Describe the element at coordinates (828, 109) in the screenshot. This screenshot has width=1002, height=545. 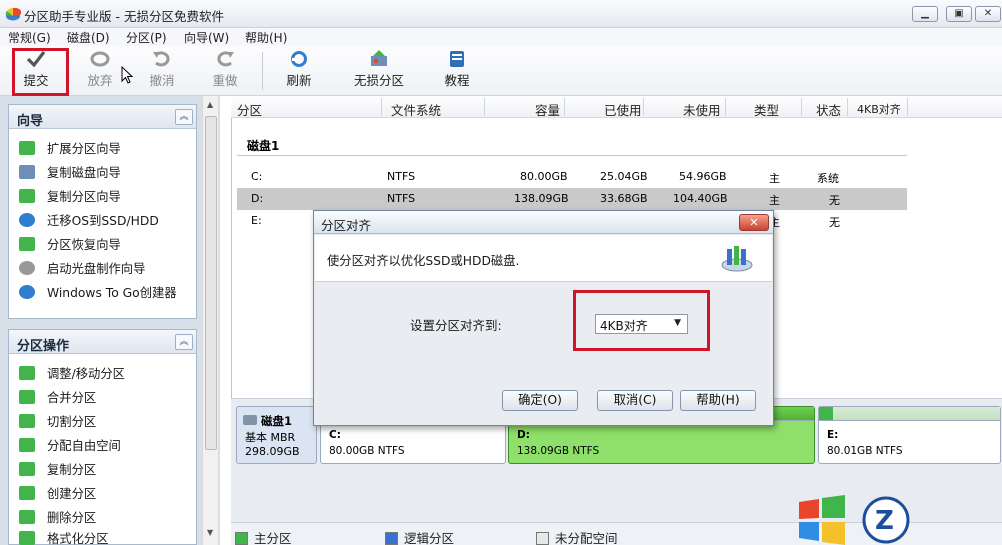
I see `col-status: 状态` at that location.